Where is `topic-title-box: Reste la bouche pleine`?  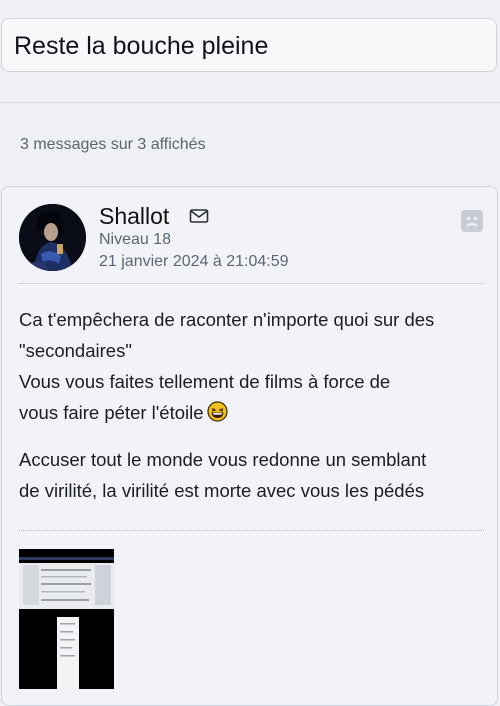
topic-title-box: Reste la bouche pleine is located at coordinates (249, 45).